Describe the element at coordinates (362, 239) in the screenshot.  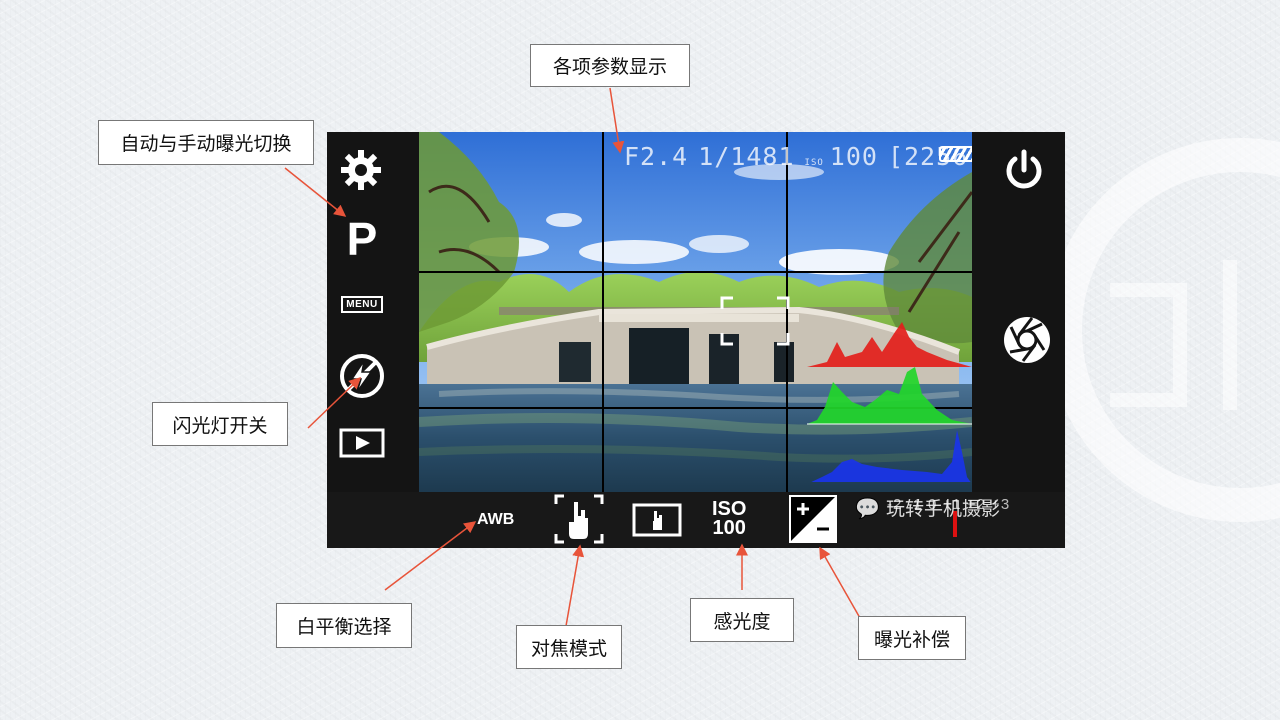
I see `exposure-mode-button: P` at that location.